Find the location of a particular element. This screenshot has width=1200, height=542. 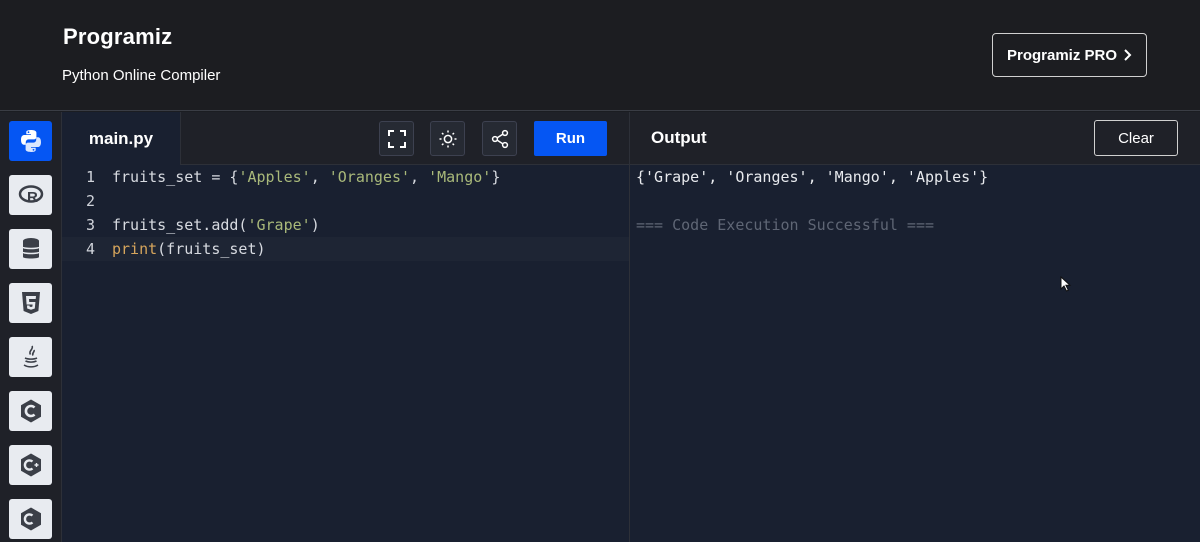

sun-icon is located at coordinates (447, 138).